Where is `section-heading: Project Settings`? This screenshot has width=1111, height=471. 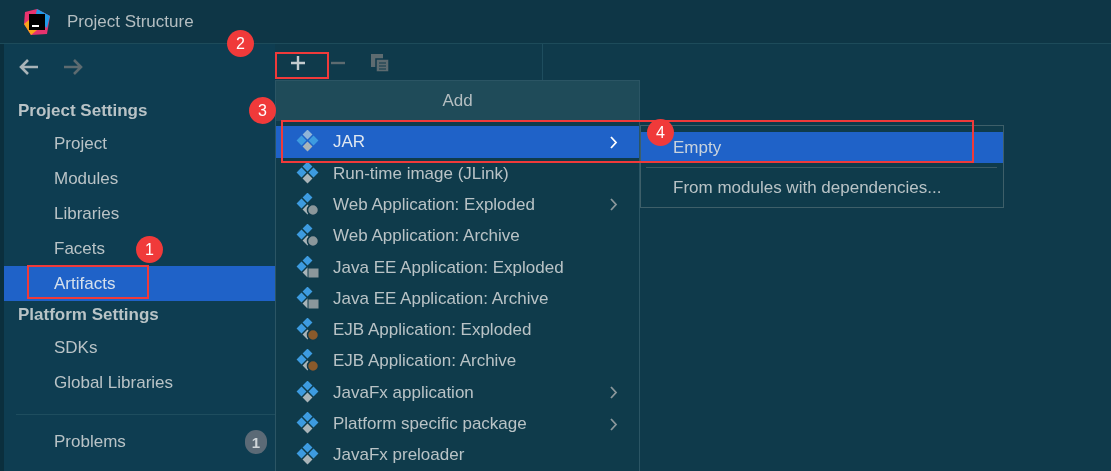
section-heading: Project Settings is located at coordinates (83, 111).